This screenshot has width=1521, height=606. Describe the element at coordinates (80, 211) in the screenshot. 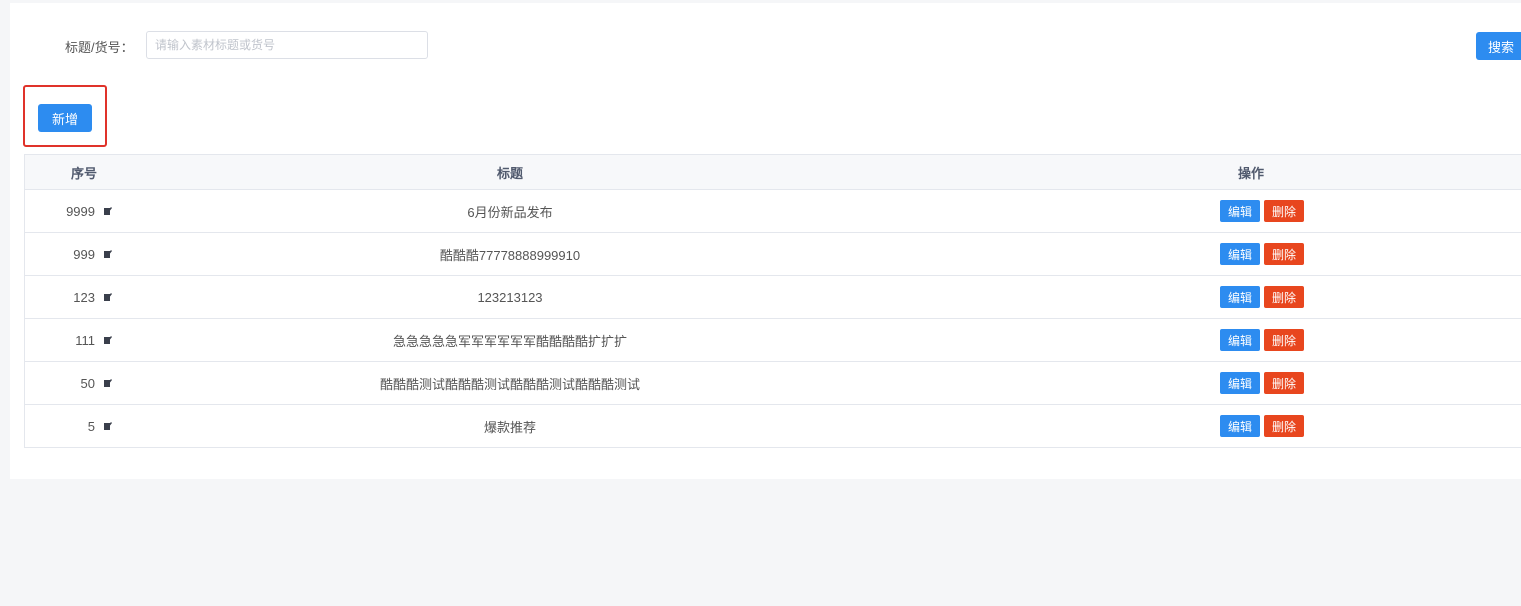

I see `seq-value: 9999` at that location.